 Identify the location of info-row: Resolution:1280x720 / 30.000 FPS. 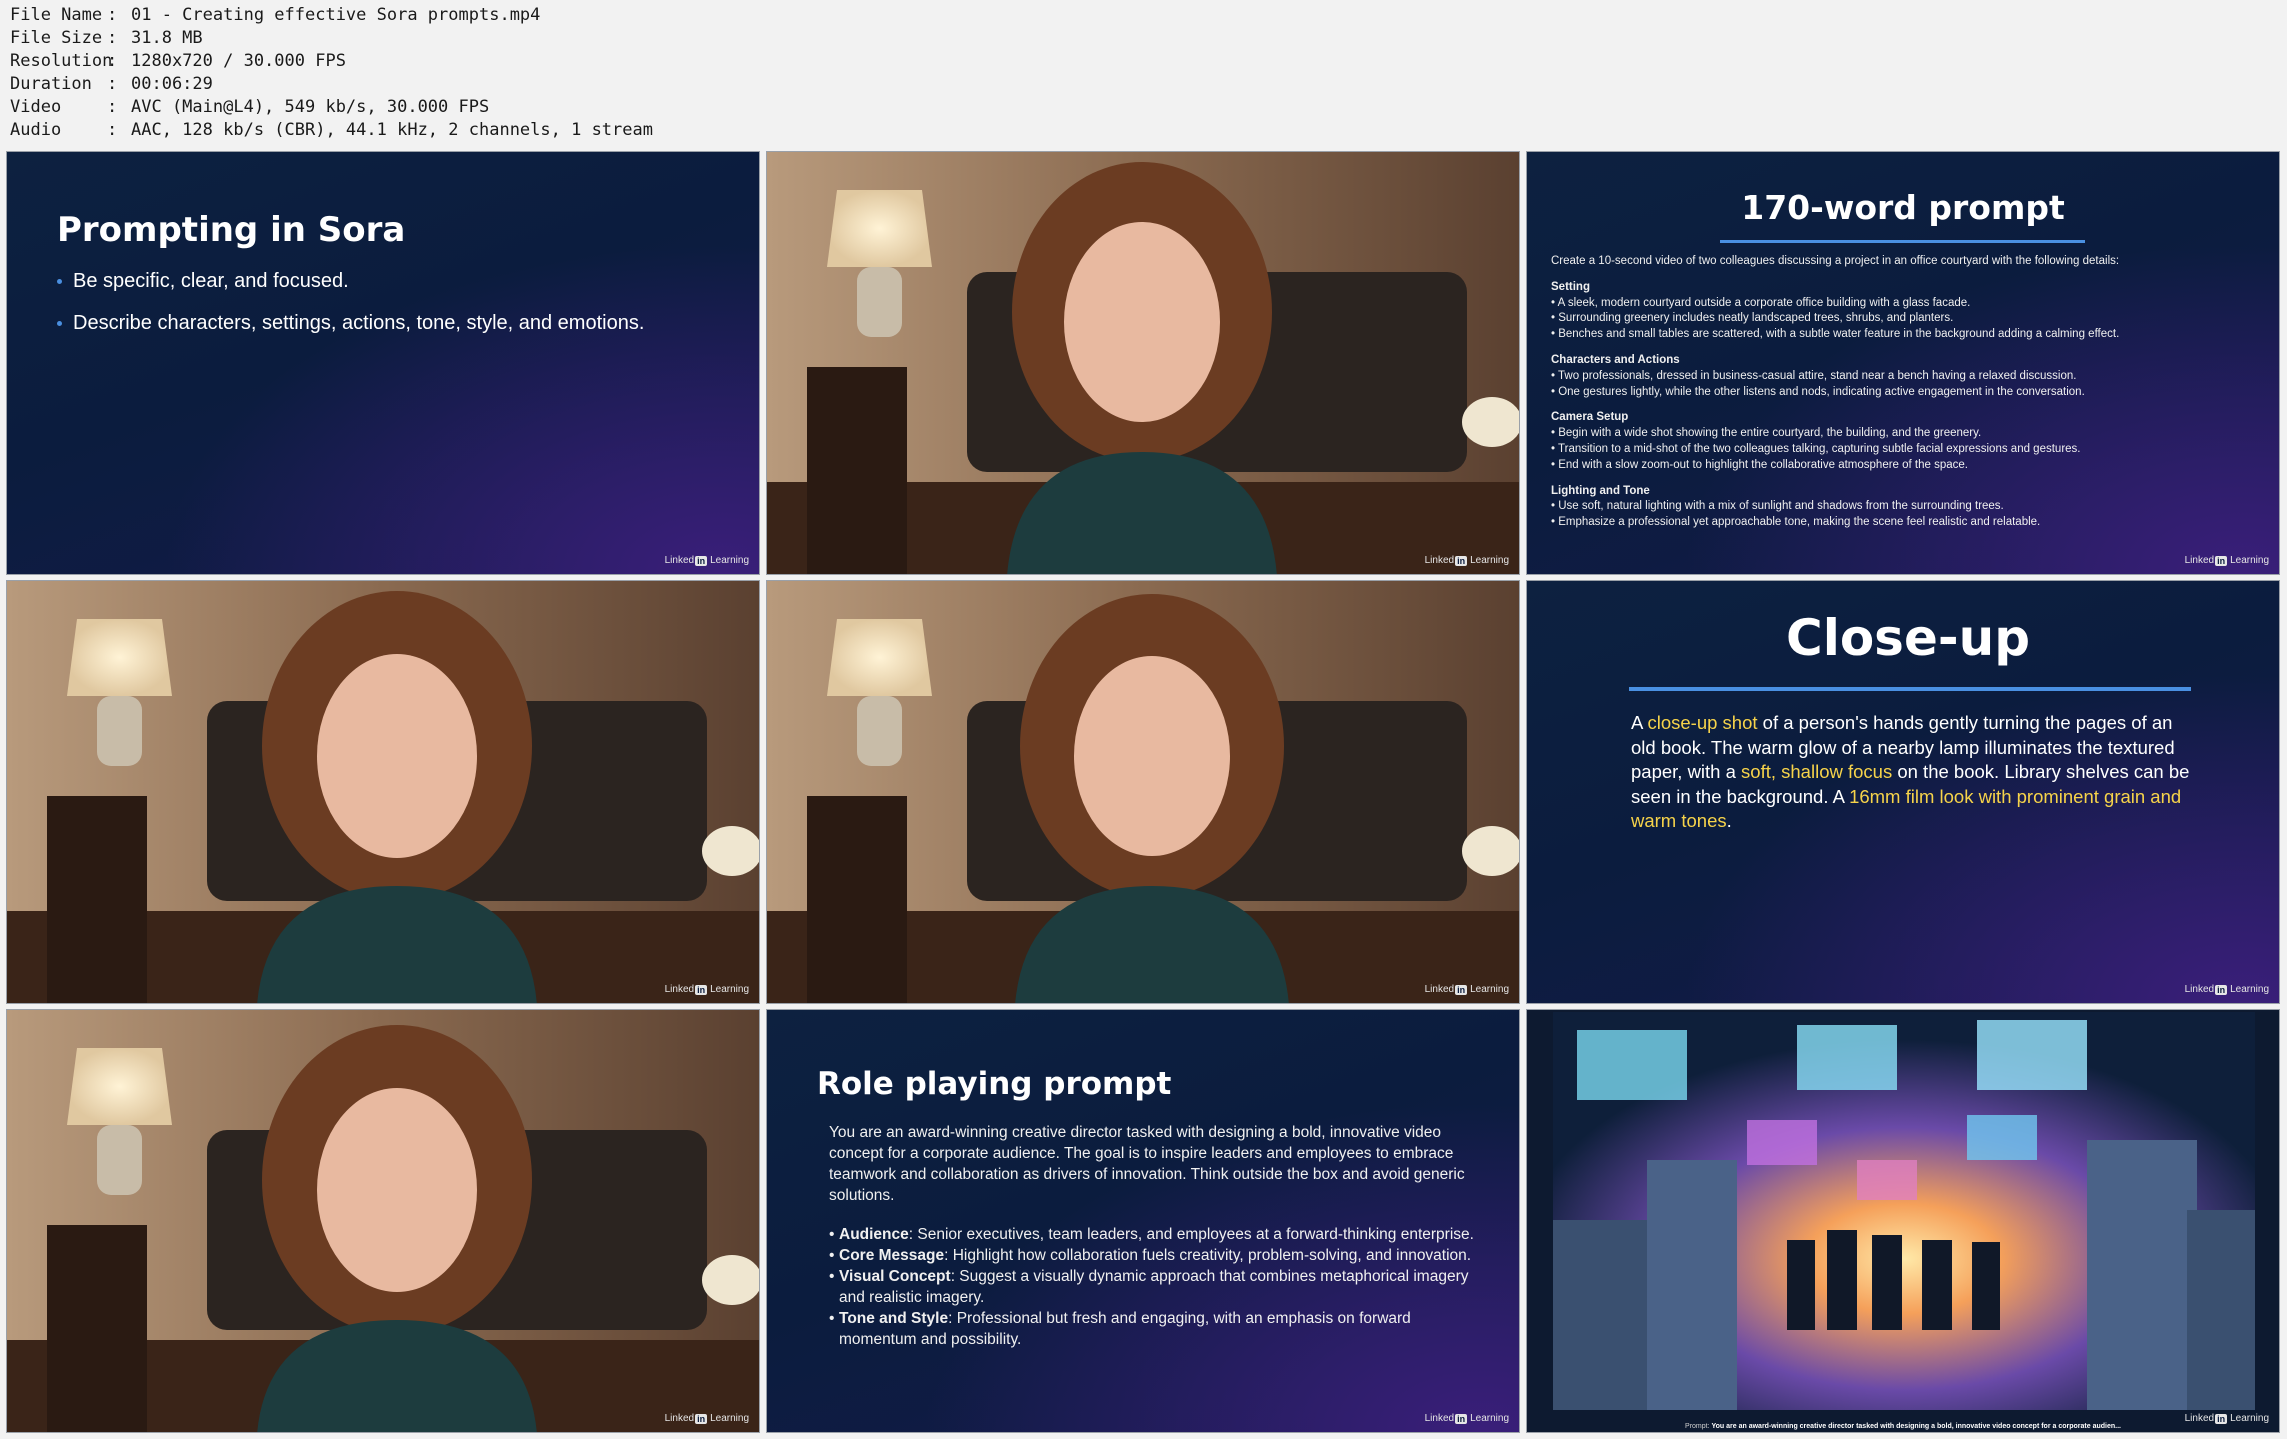
(331, 61).